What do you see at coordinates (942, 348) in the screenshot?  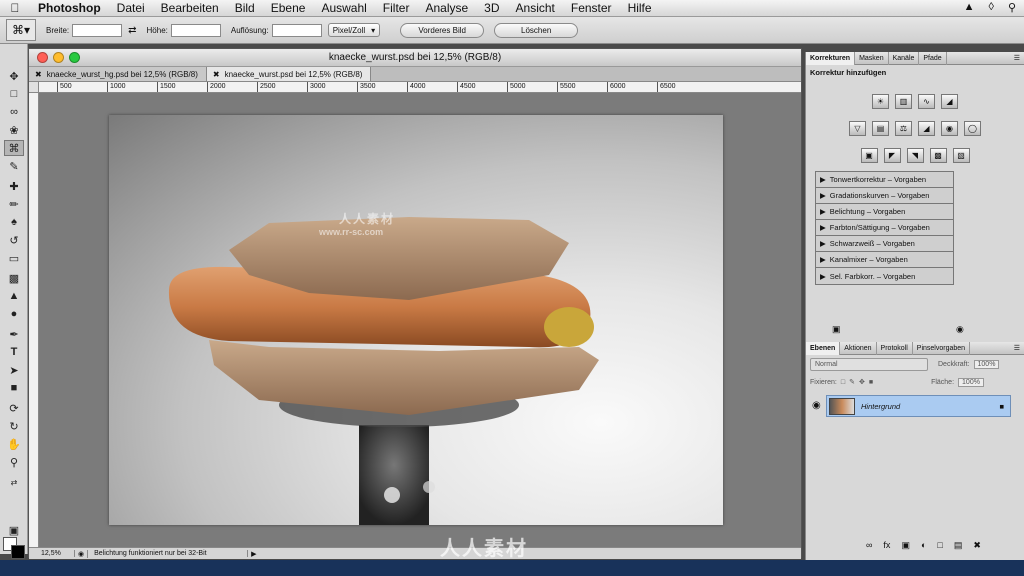 I see `tab-pinselvorgaben: Pinselvorgaben` at bounding box center [942, 348].